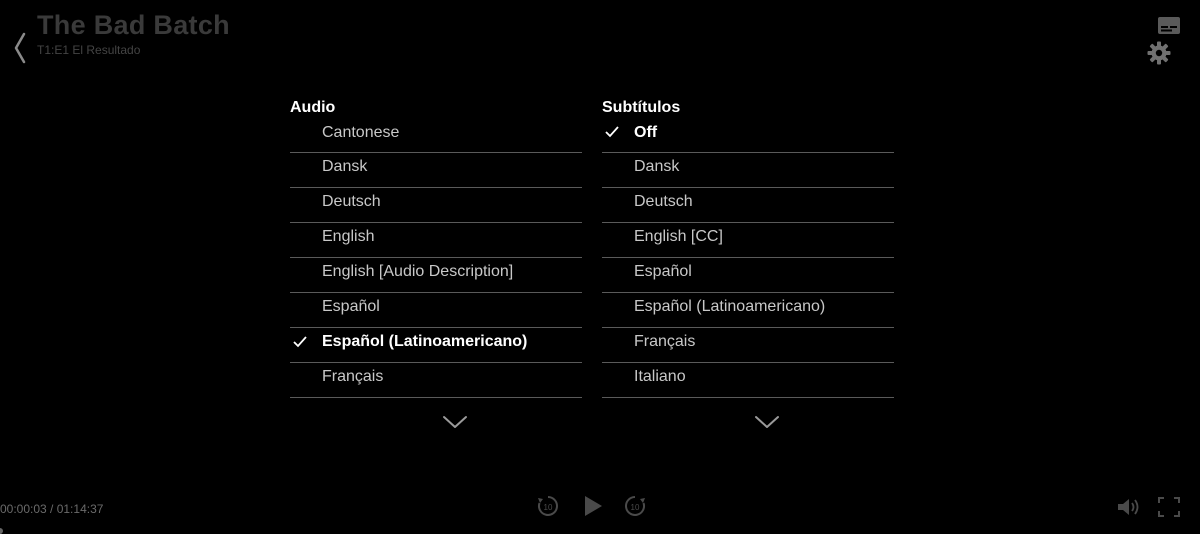  I want to click on audio-option: Dansk, so click(436, 170).